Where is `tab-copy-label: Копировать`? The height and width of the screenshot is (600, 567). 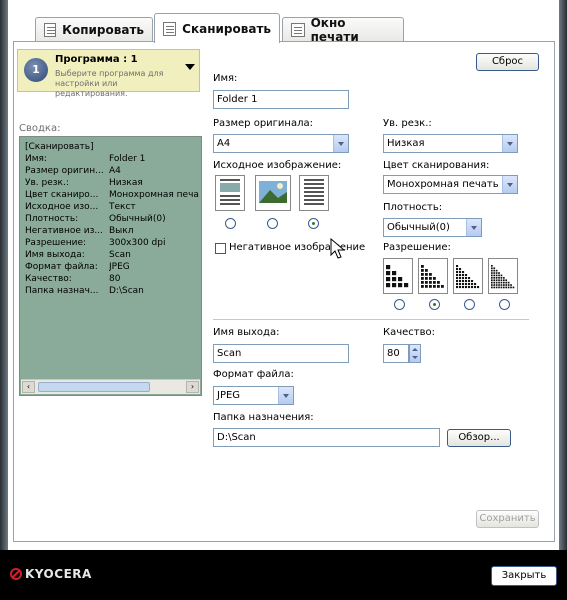 tab-copy-label: Копировать is located at coordinates (103, 29).